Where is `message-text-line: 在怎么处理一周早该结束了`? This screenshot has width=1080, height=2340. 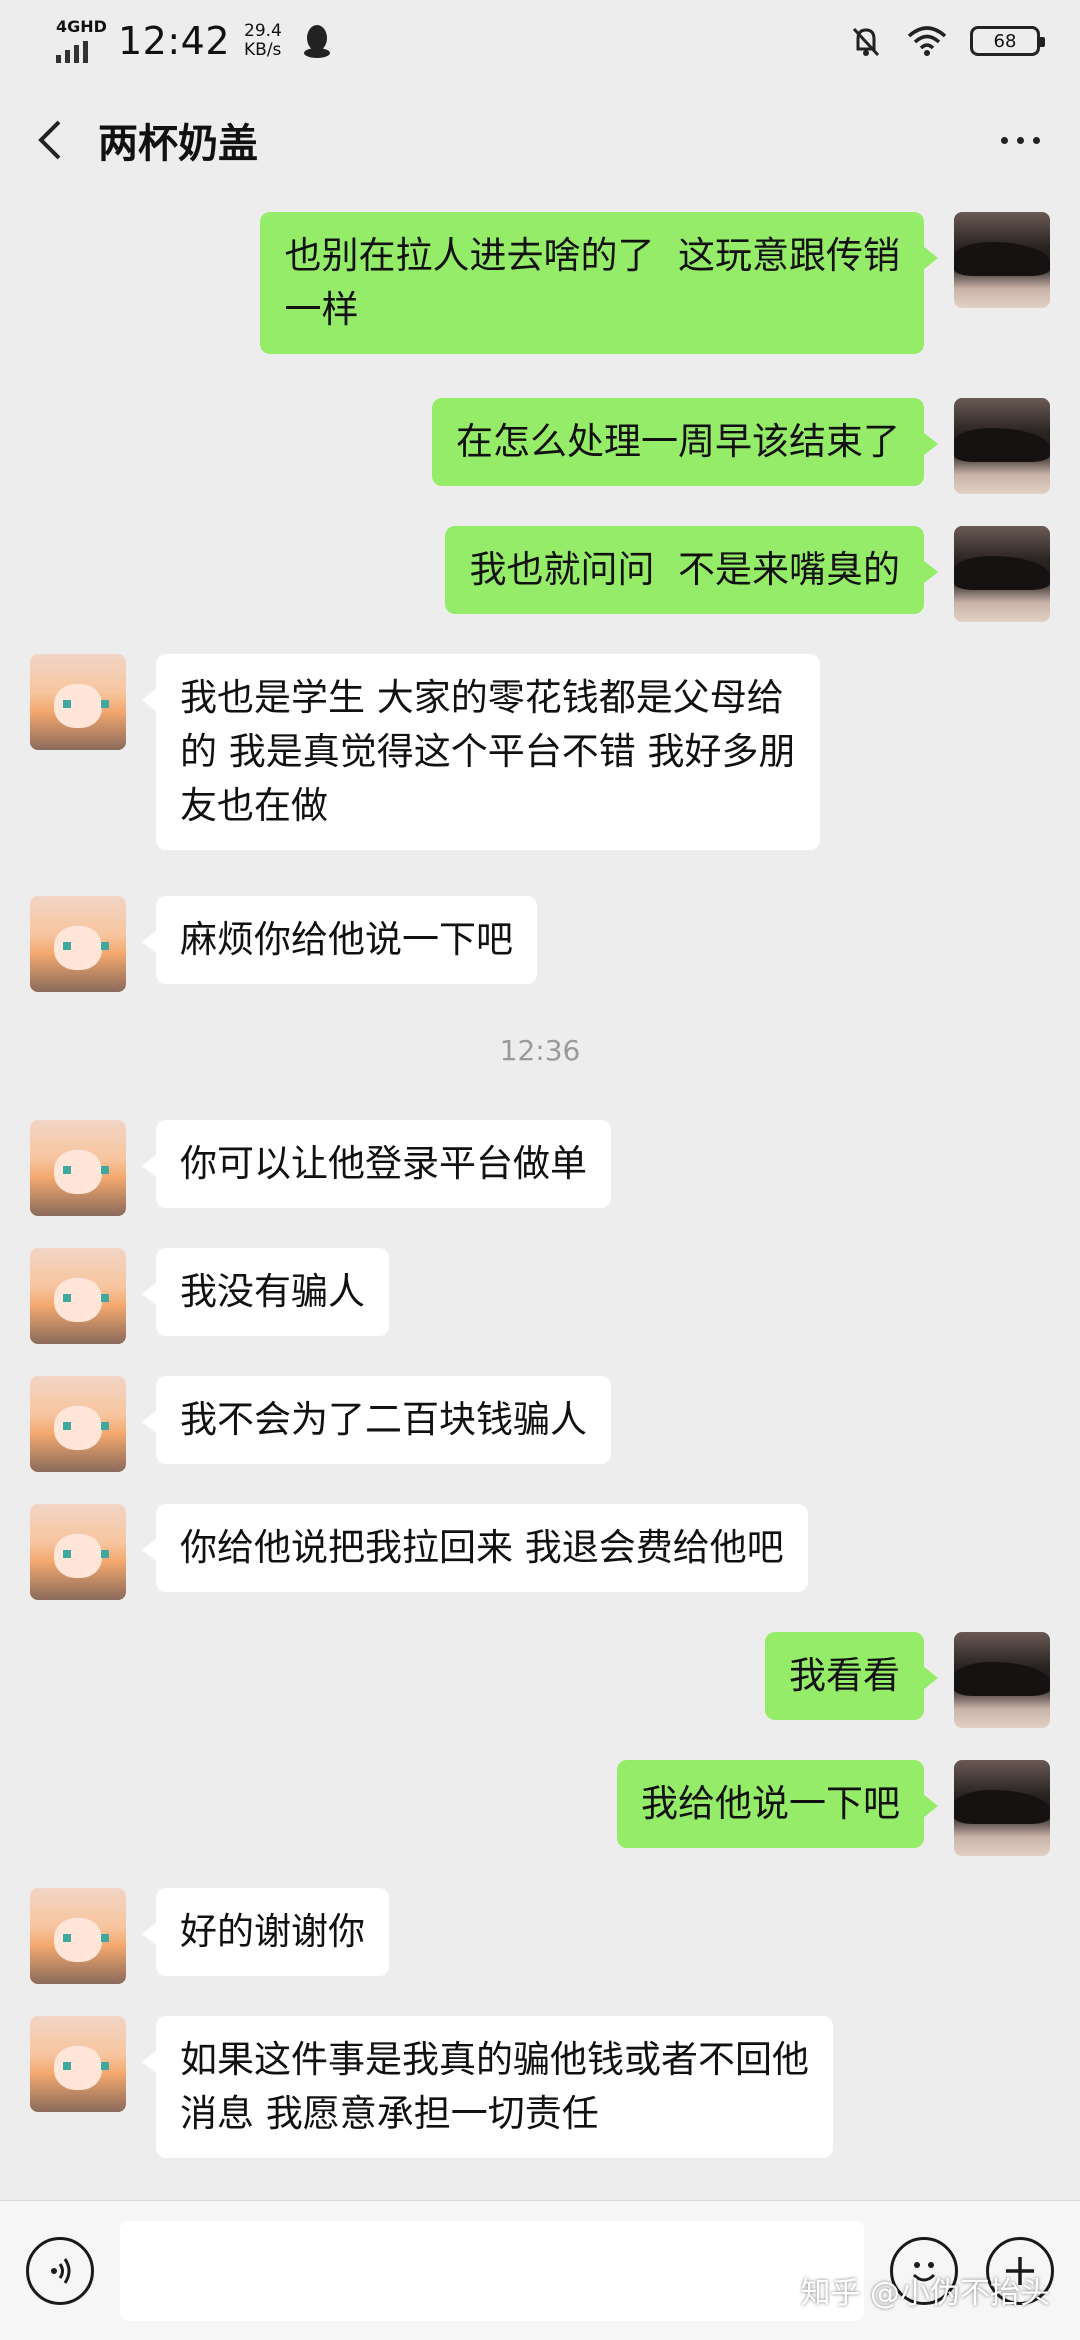 message-text-line: 在怎么处理一周早该结束了 is located at coordinates (678, 441).